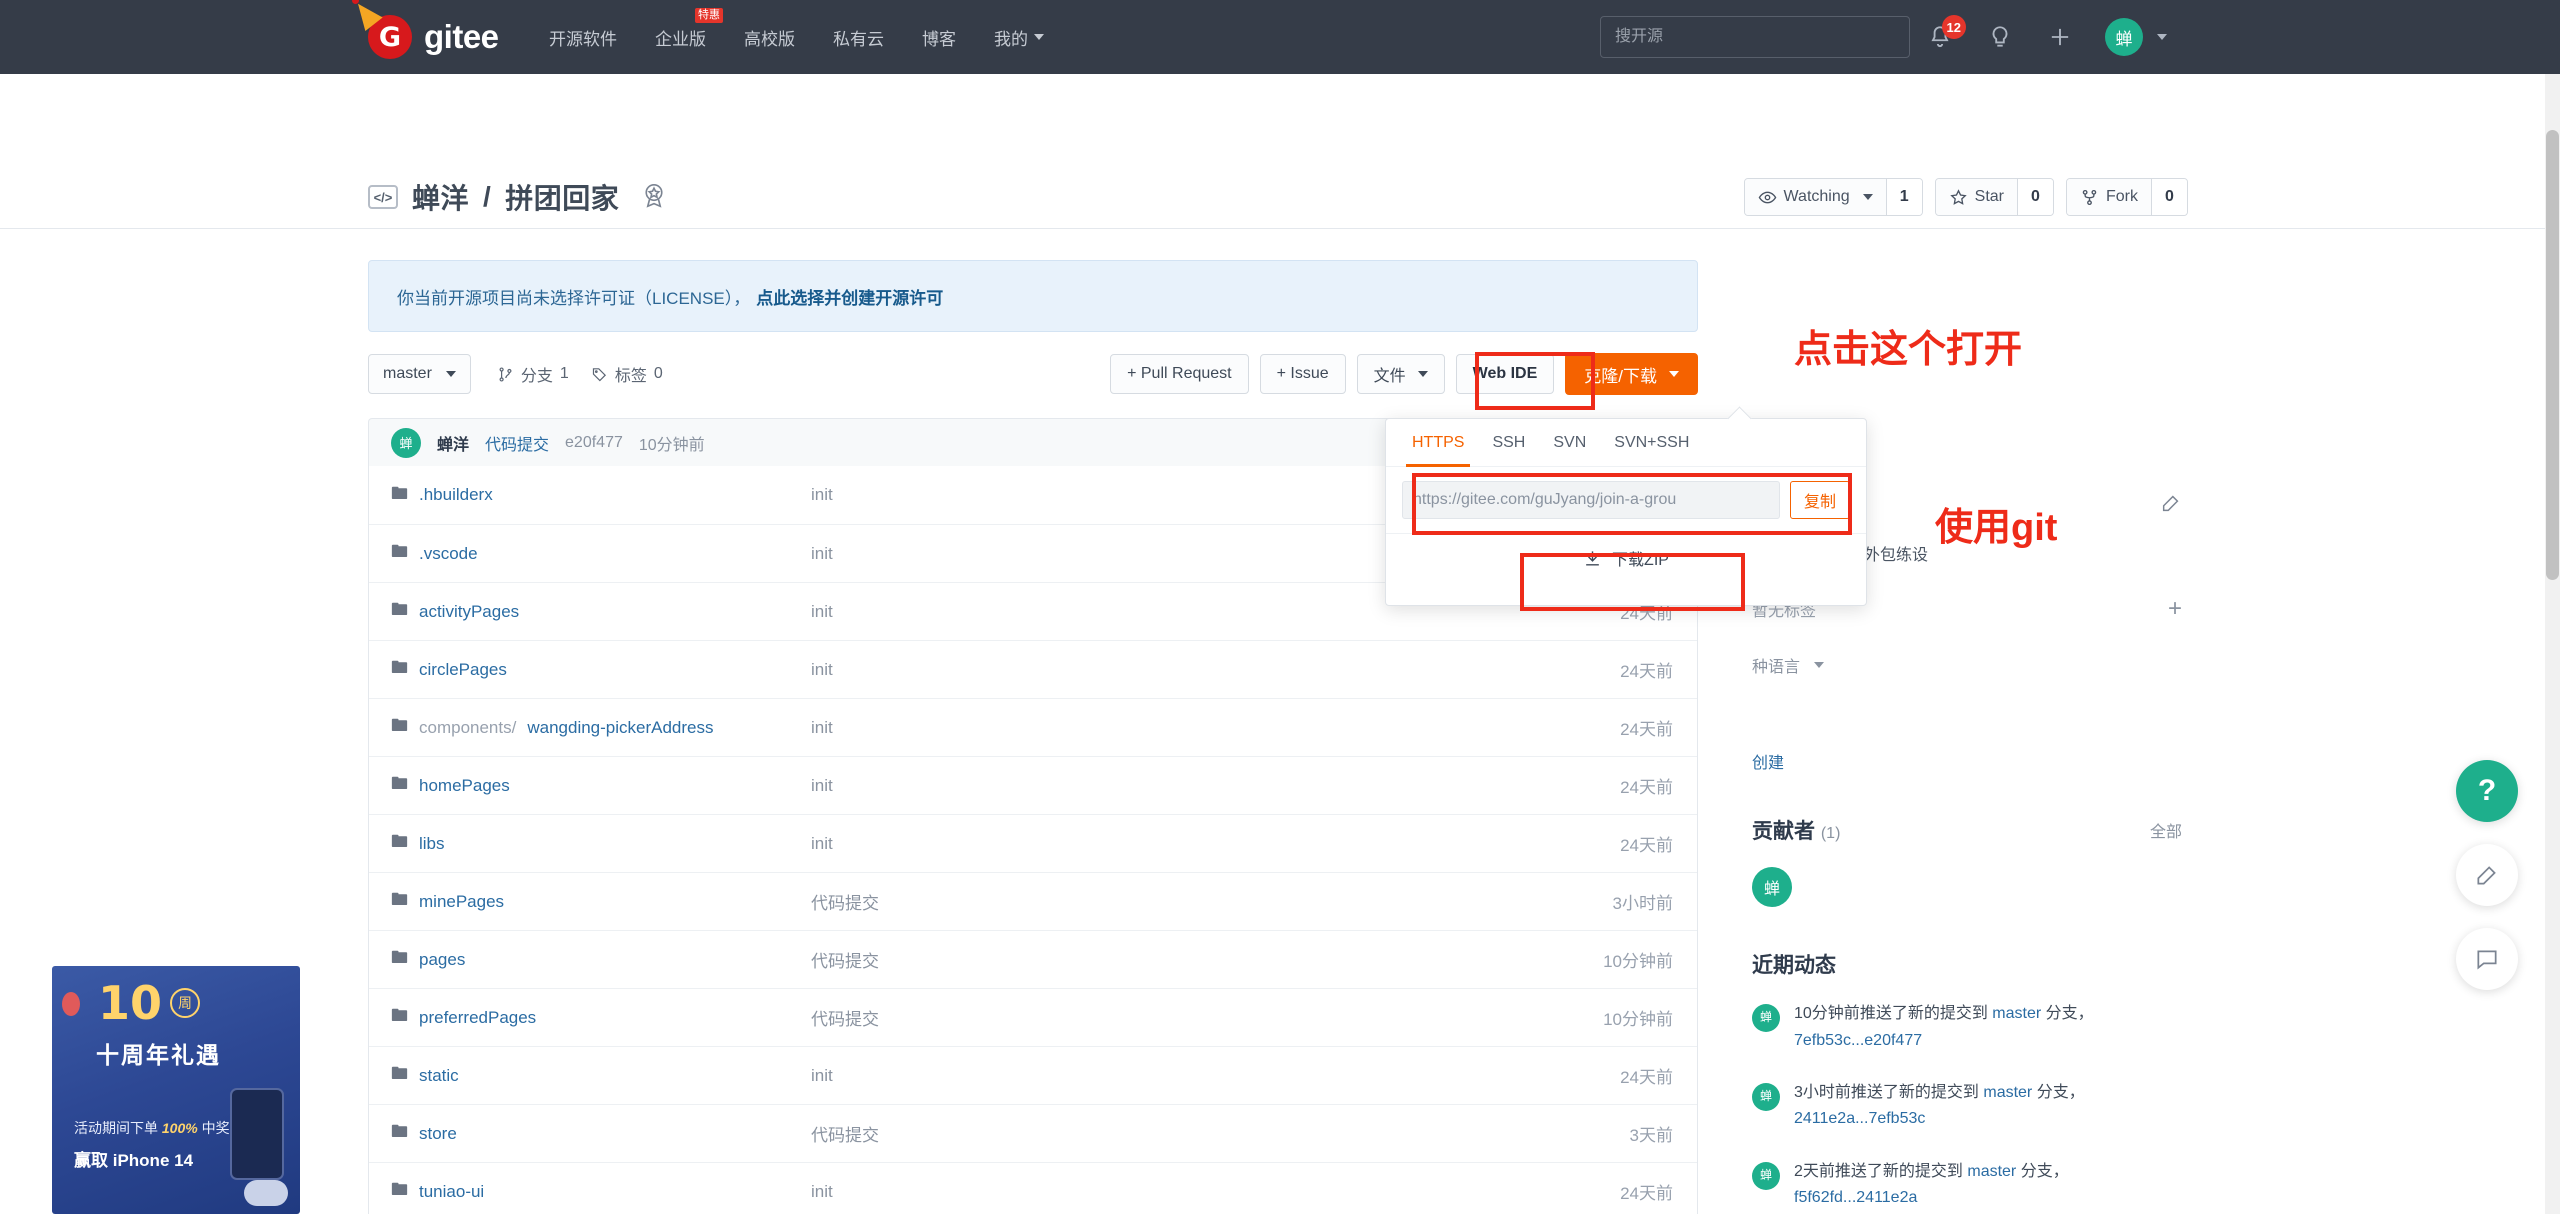 The image size is (2560, 1214). Describe the element at coordinates (453, 443) in the screenshot. I see `commit-author: 蝉洋` at that location.